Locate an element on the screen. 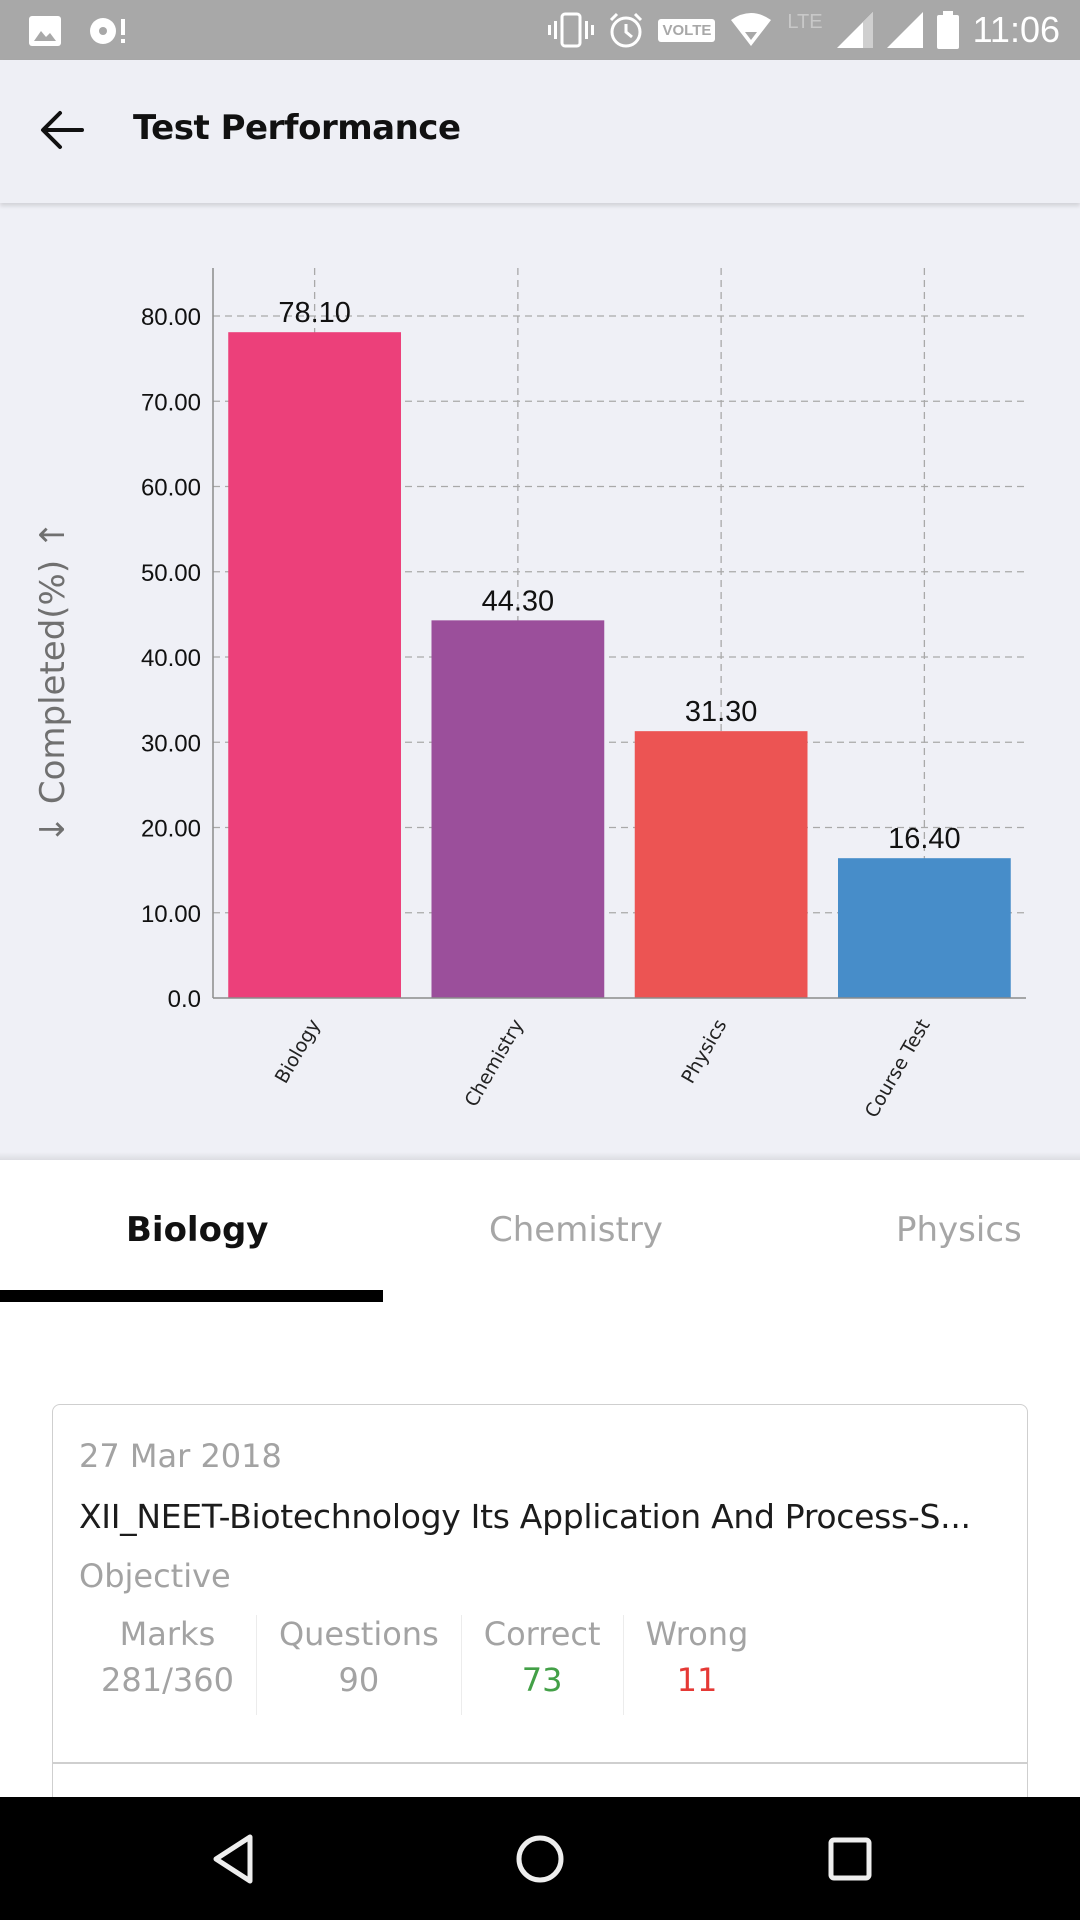  stat-label: Wrong is located at coordinates (697, 1634).